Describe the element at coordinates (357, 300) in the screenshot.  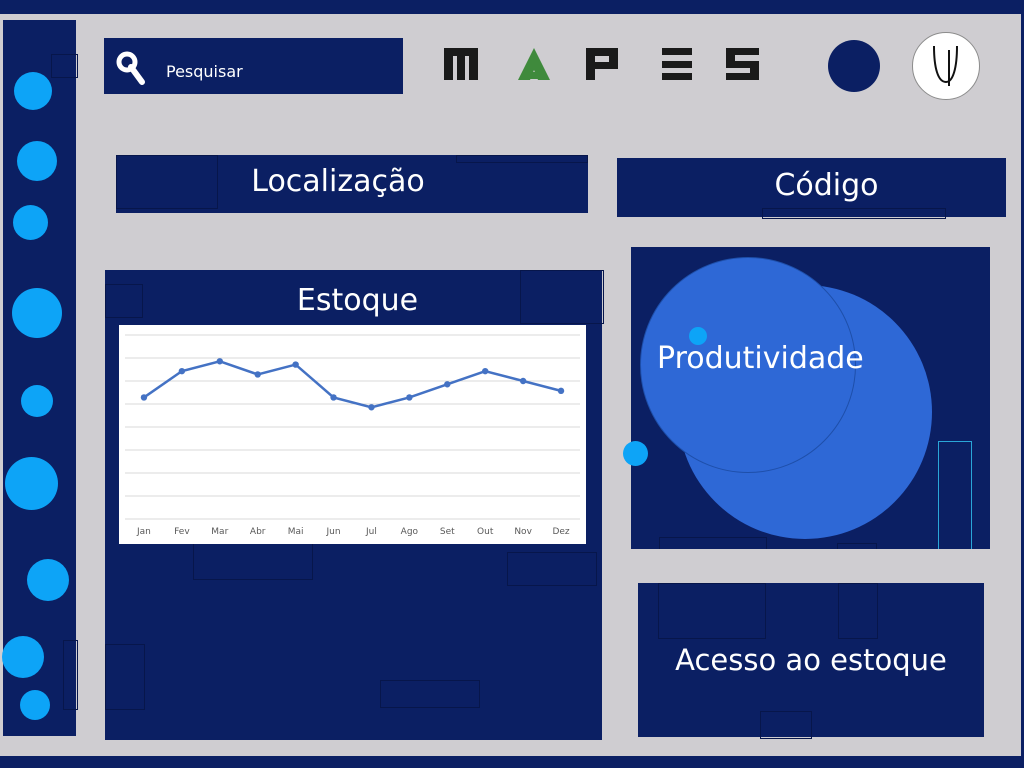
I see `stock-title: Estoque` at that location.